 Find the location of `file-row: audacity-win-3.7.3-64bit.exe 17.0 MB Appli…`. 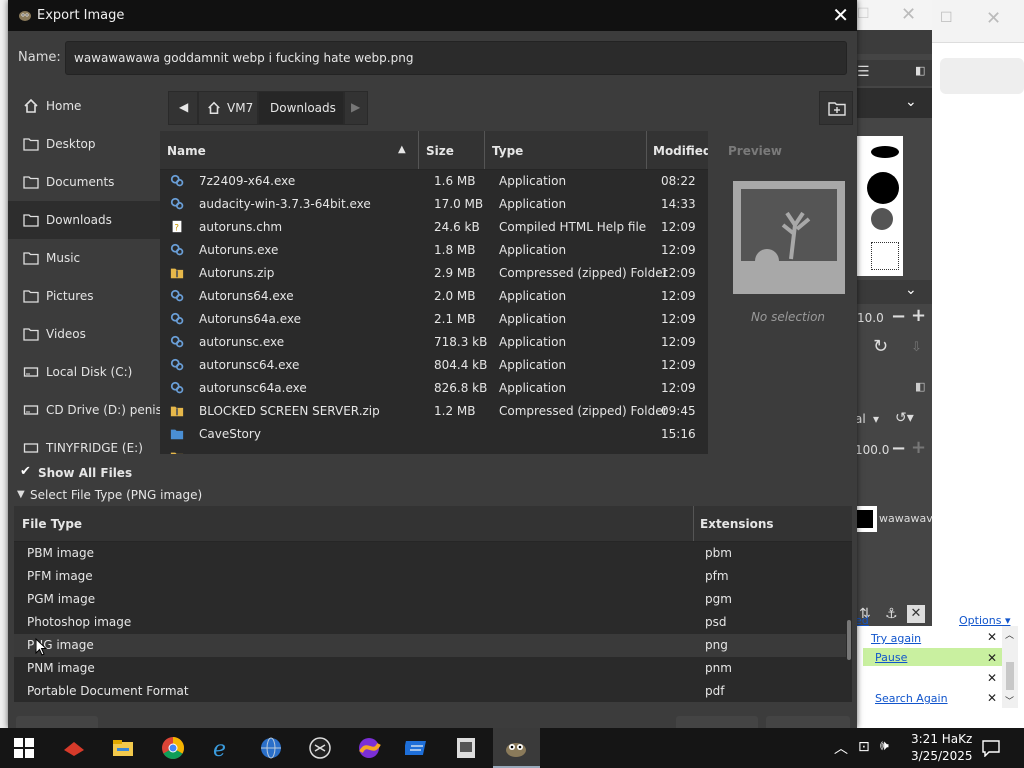

file-row: audacity-win-3.7.3-64bit.exe 17.0 MB Appli… is located at coordinates (434, 204).